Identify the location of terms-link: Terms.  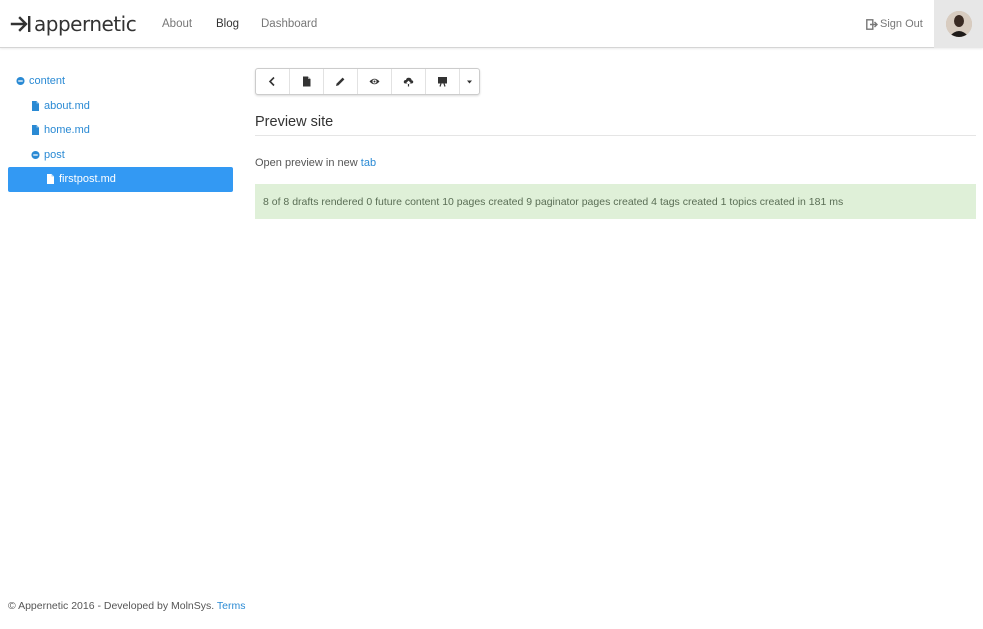
(231, 606).